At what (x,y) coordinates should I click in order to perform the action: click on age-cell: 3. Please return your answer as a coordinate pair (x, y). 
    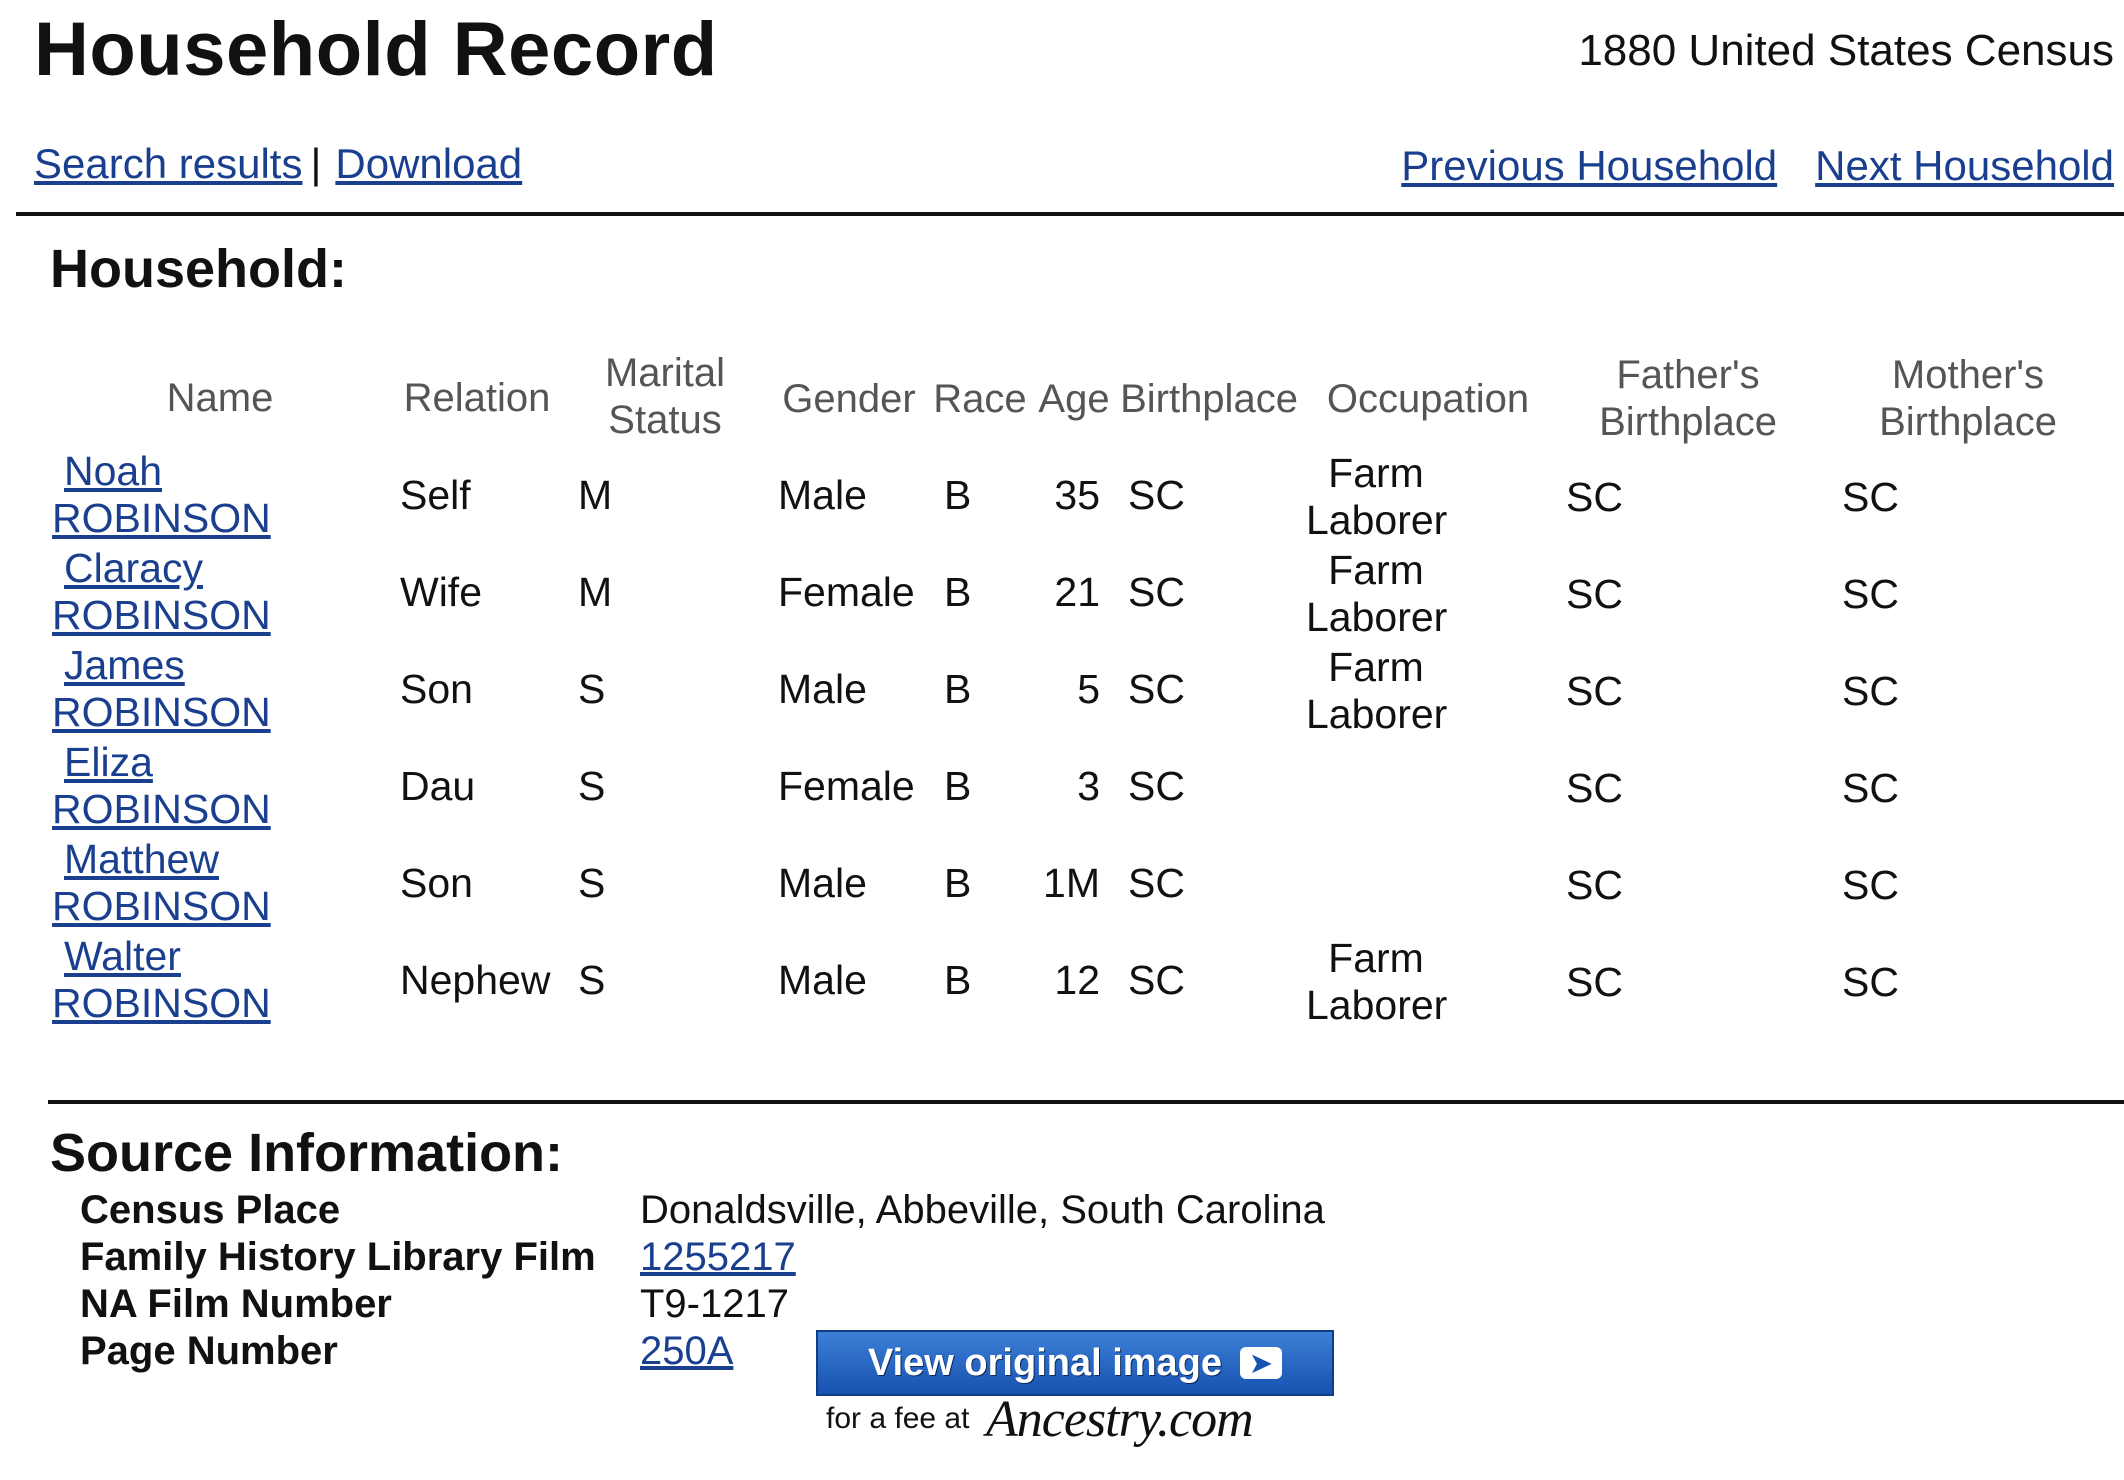
    Looking at the image, I should click on (1088, 786).